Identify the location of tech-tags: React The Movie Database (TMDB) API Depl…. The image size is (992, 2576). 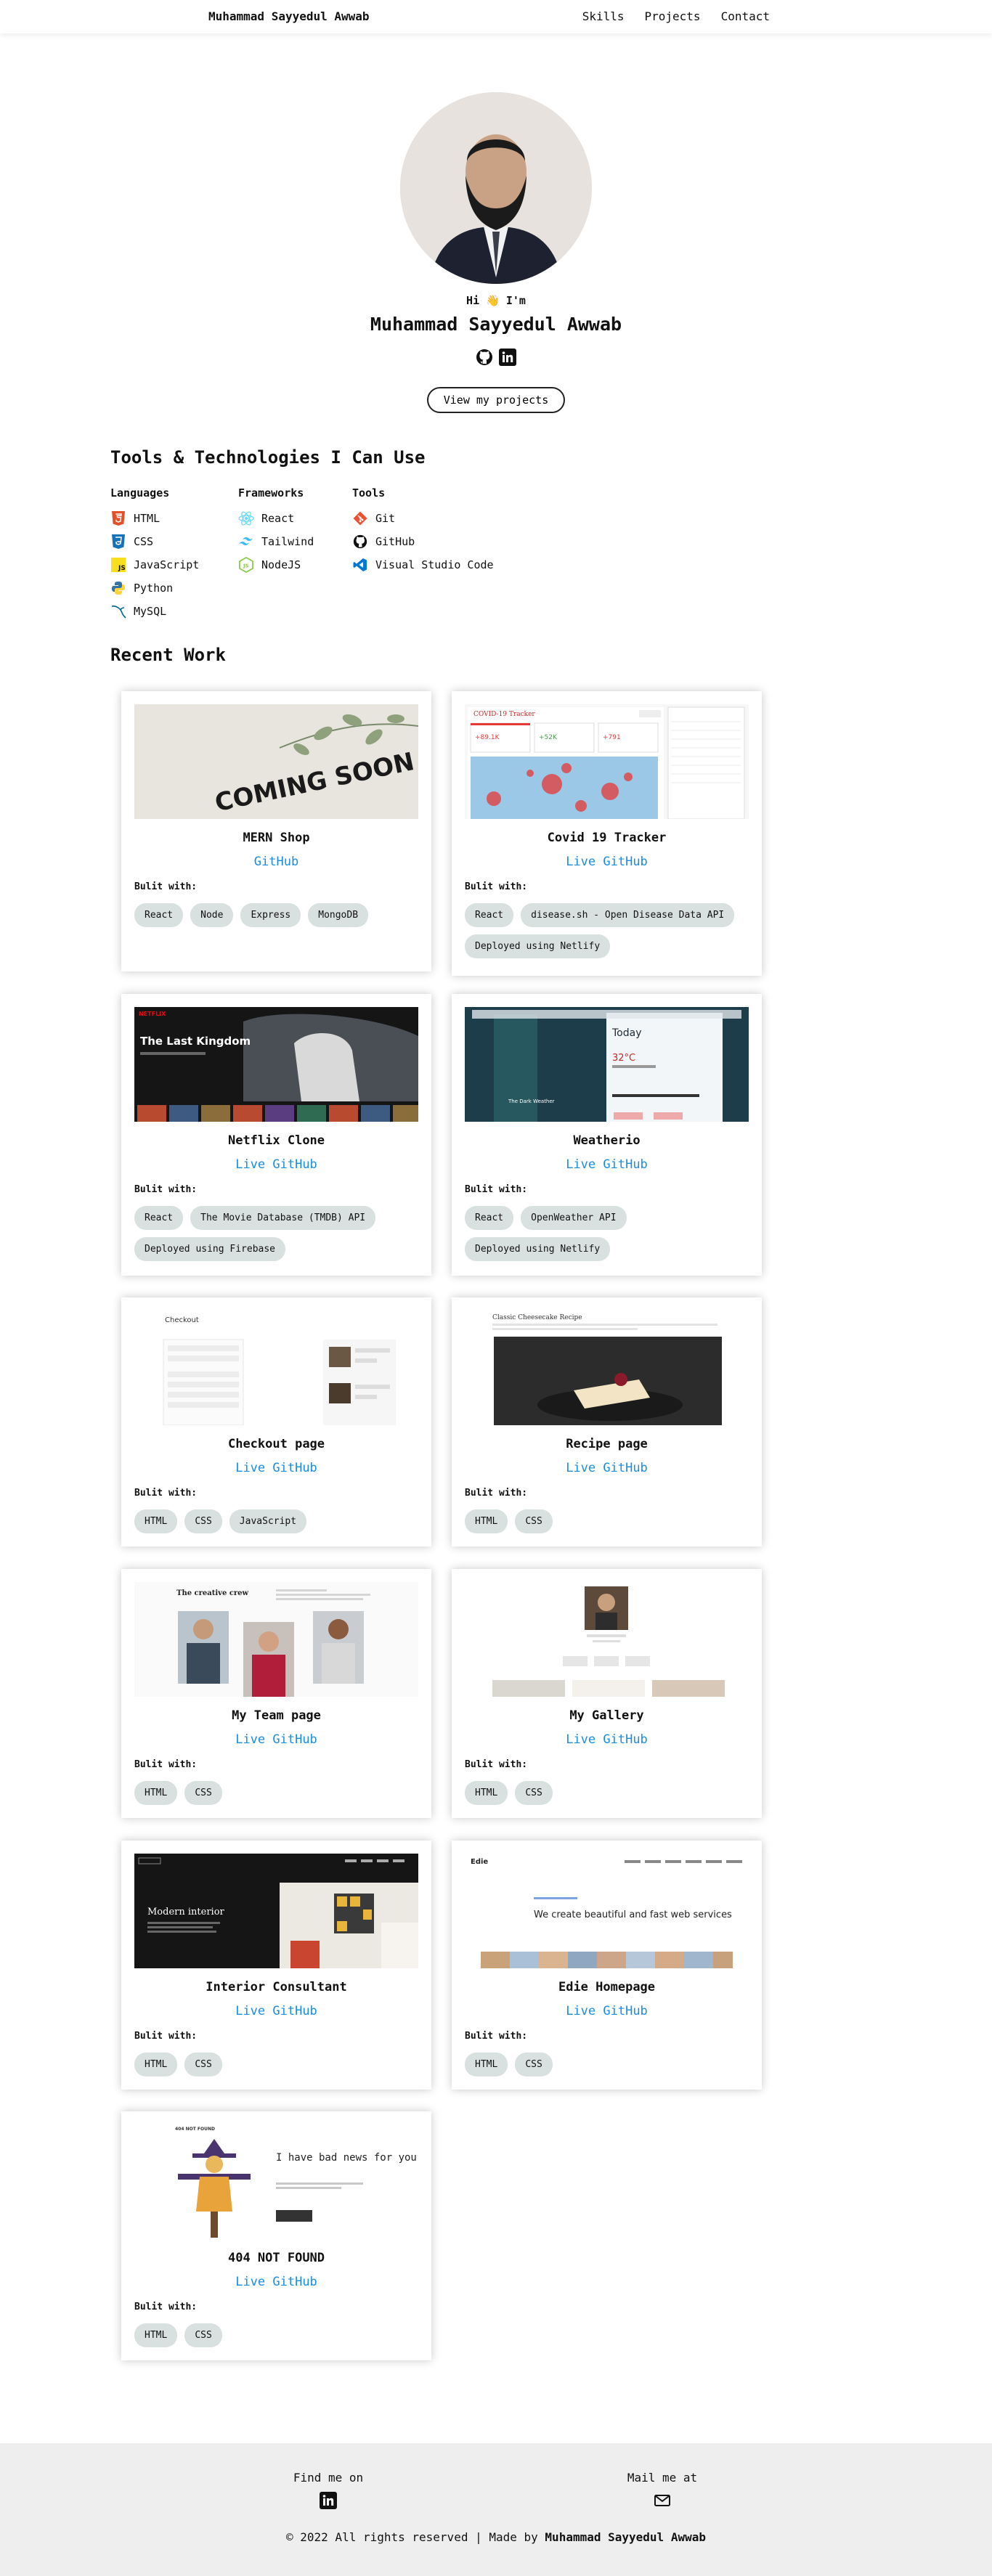
(276, 1233).